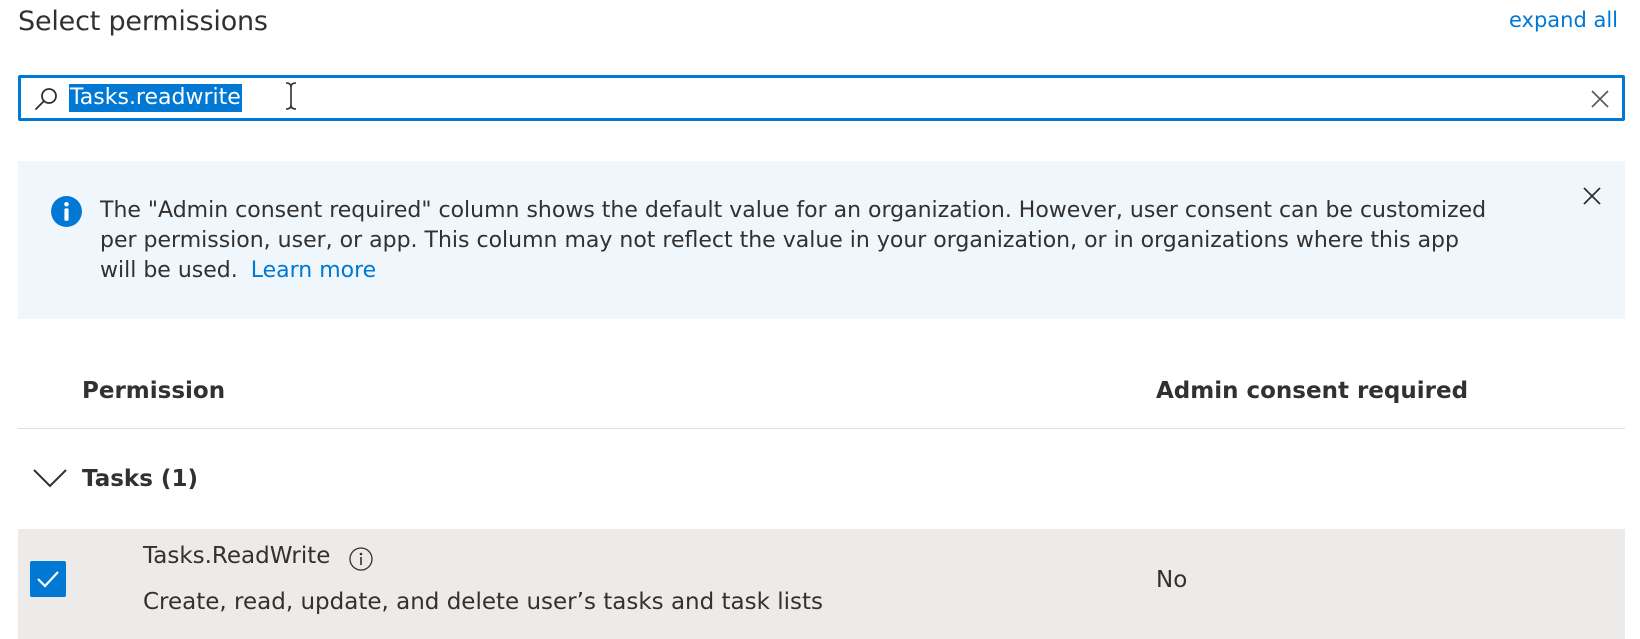  What do you see at coordinates (821, 98) in the screenshot?
I see `search-box: Tasks.readwrite` at bounding box center [821, 98].